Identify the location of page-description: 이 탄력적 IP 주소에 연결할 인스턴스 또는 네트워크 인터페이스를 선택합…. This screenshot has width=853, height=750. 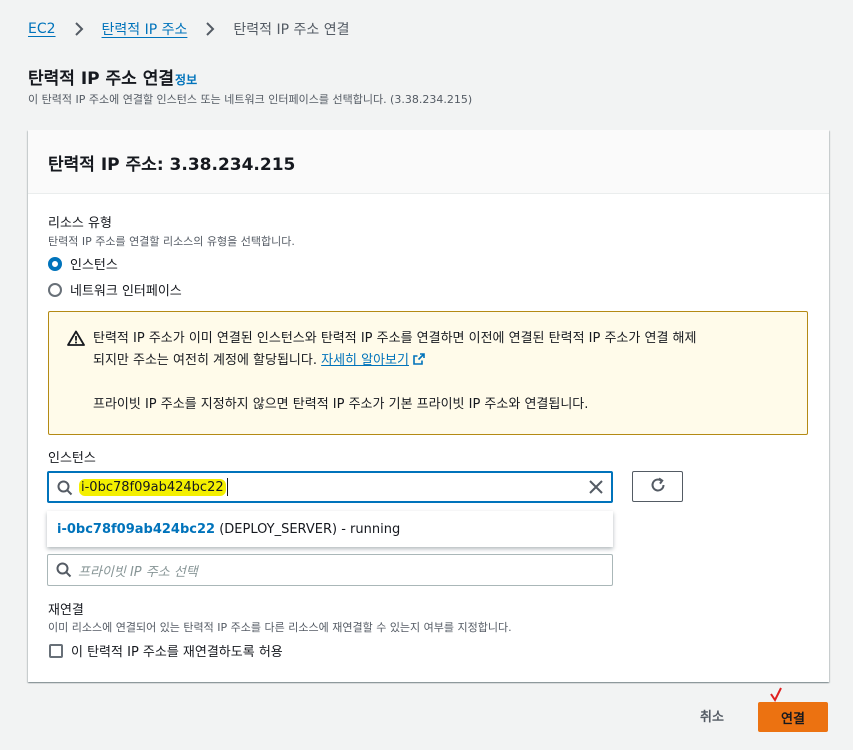
(250, 99).